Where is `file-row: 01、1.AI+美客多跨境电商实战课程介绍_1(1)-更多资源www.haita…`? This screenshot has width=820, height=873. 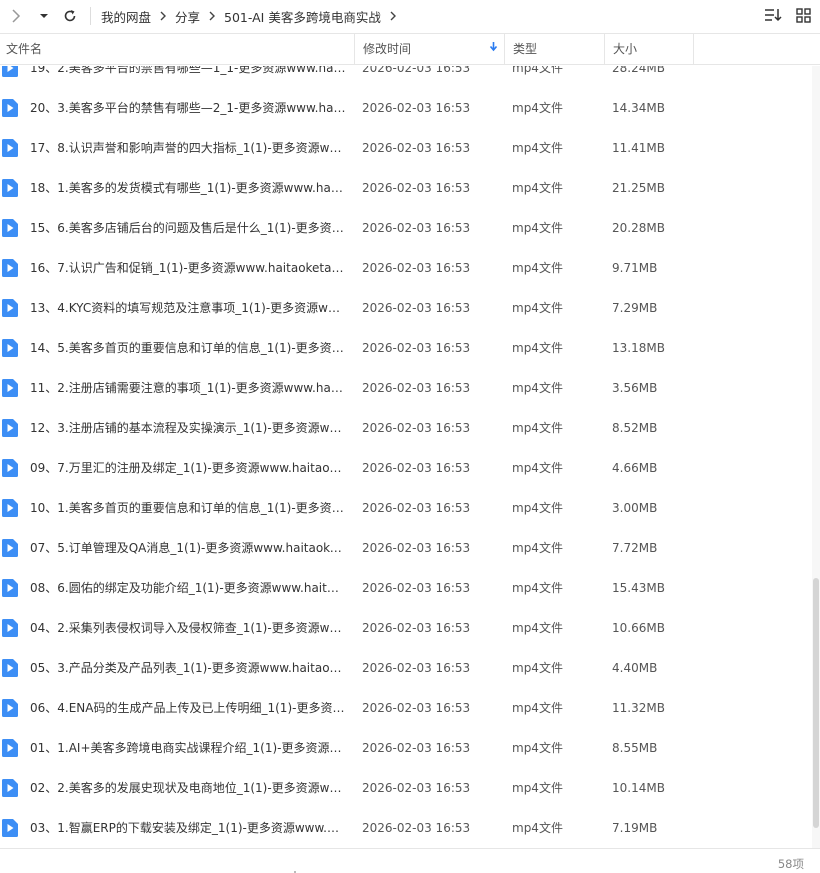 file-row: 01、1.AI+美客多跨境电商实战课程介绍_1(1)-更多资源www.haita… is located at coordinates (406, 748).